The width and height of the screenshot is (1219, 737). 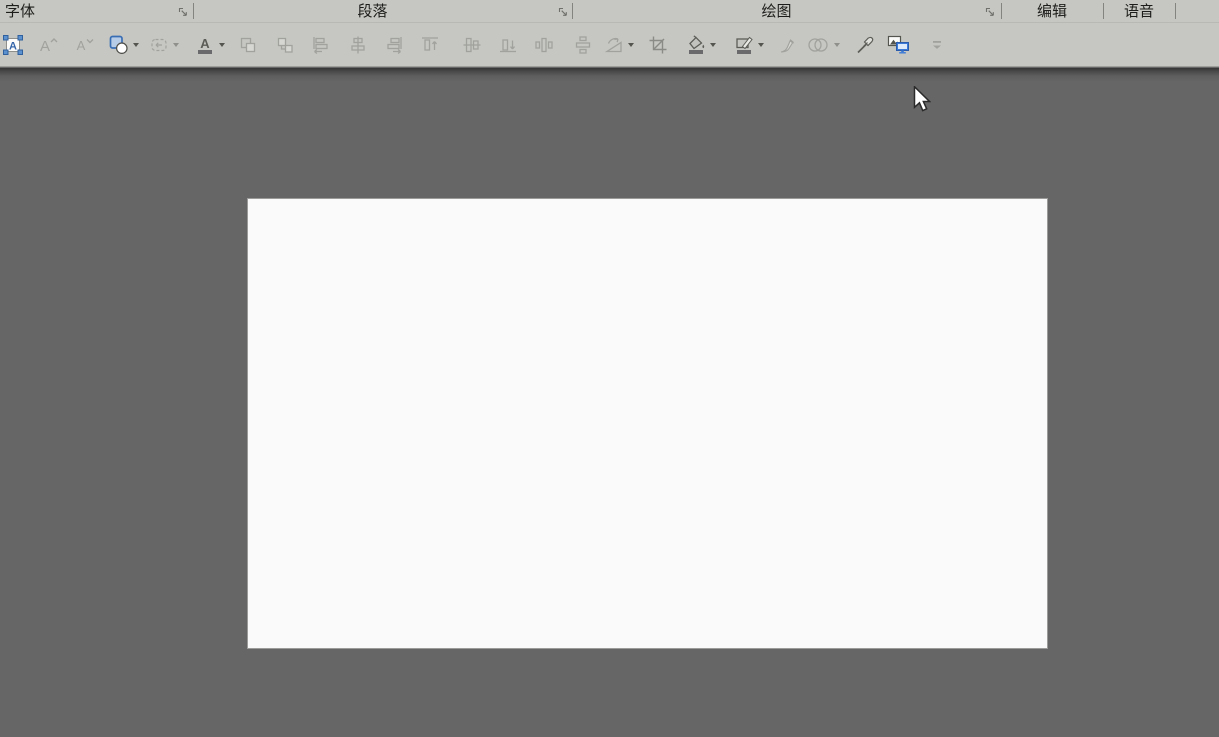 What do you see at coordinates (658, 45) in the screenshot?
I see `crop-icon` at bounding box center [658, 45].